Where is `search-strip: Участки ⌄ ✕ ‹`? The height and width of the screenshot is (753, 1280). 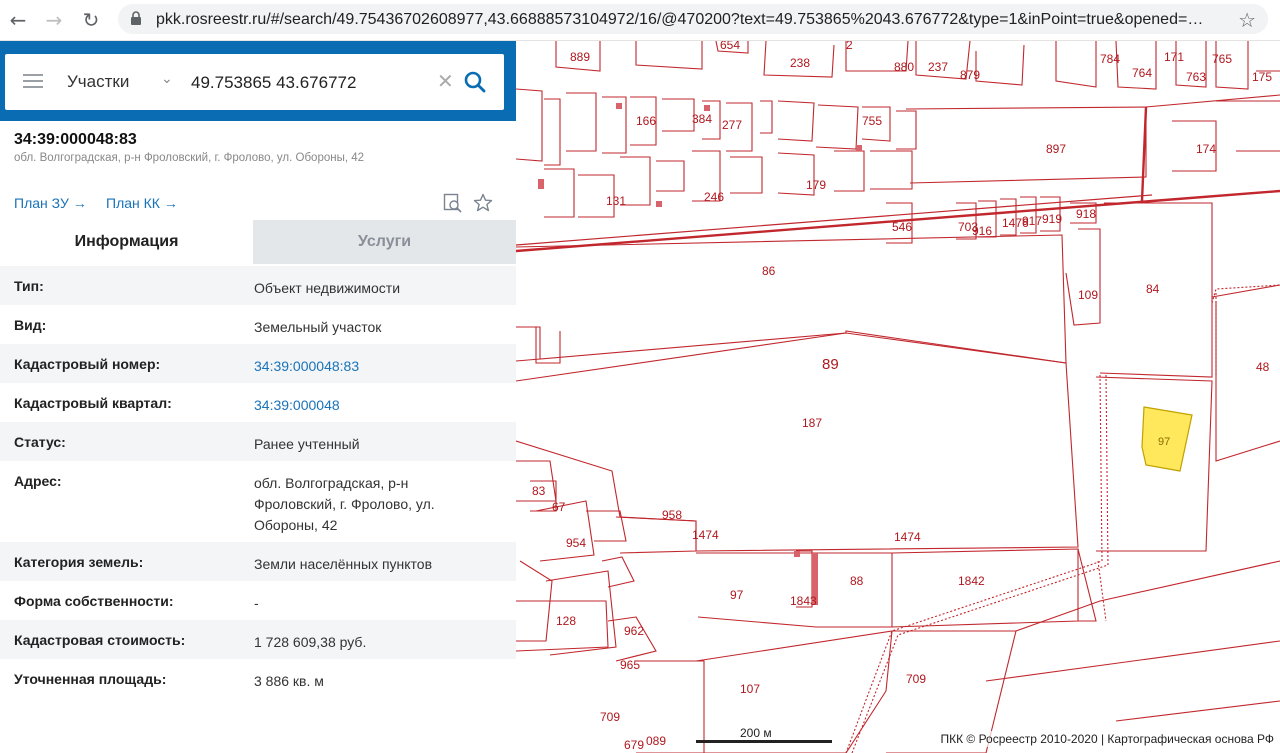
search-strip: Участки ⌄ ✕ ‹ is located at coordinates (267, 81).